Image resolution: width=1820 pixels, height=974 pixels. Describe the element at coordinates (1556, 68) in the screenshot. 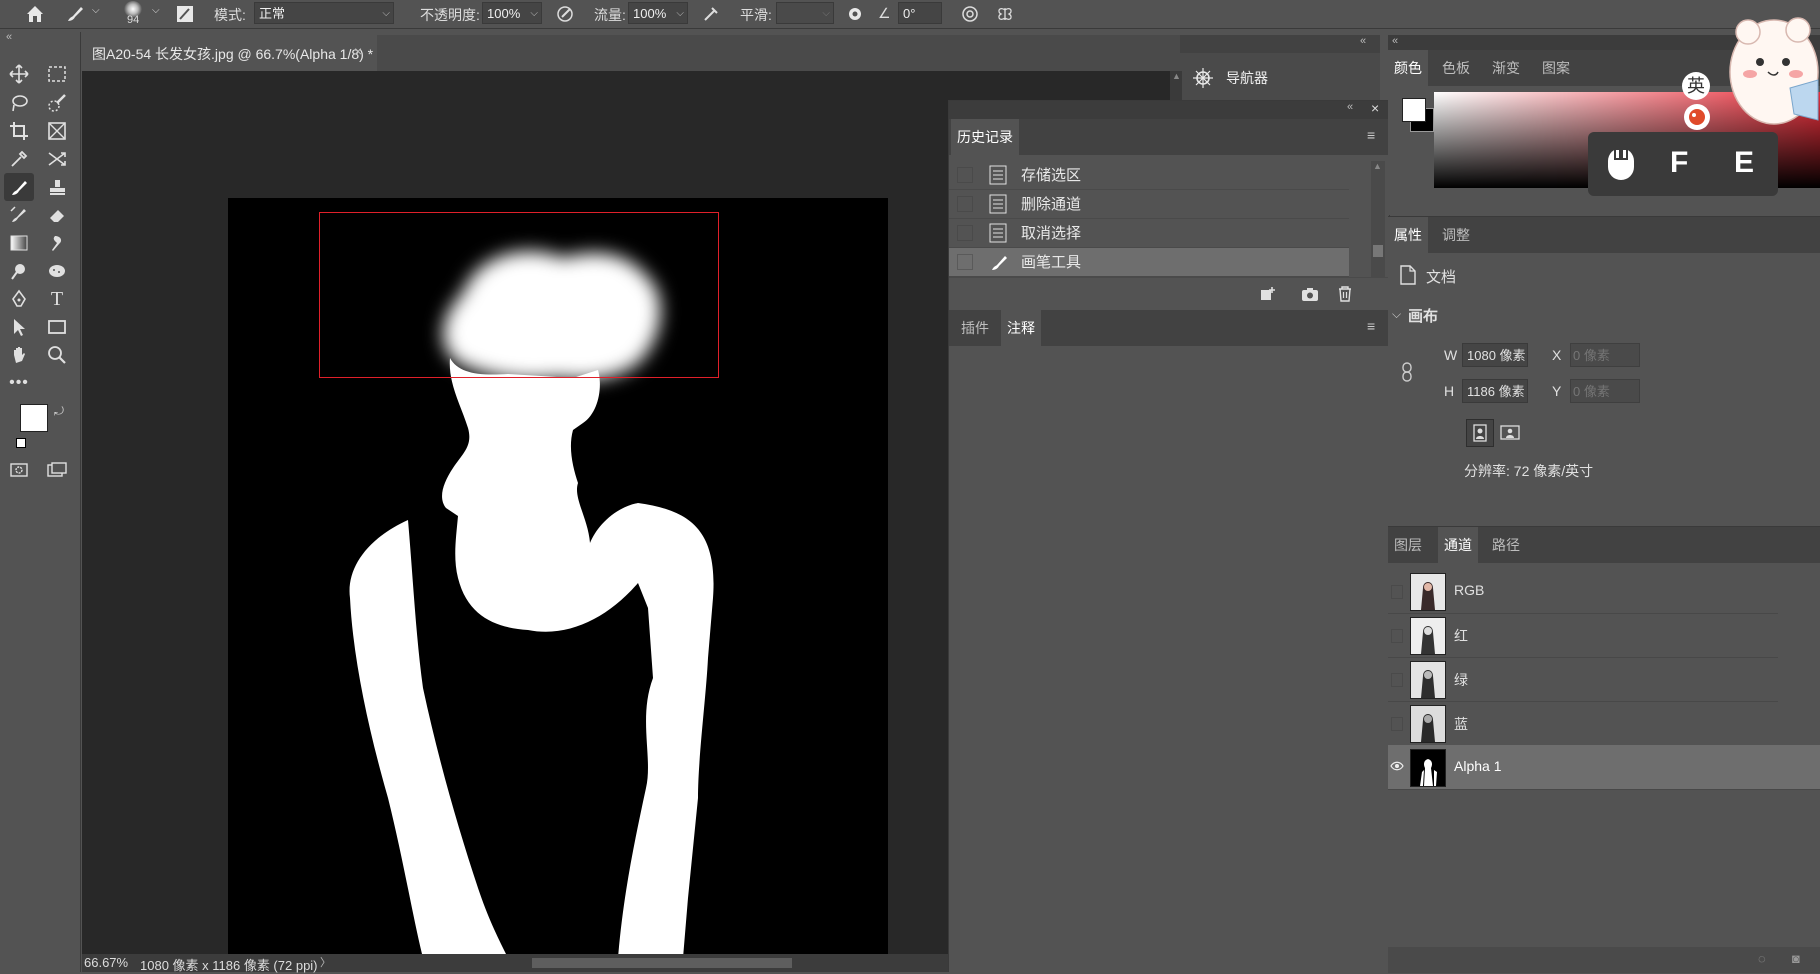

I see `tab-patterns: 图案` at that location.